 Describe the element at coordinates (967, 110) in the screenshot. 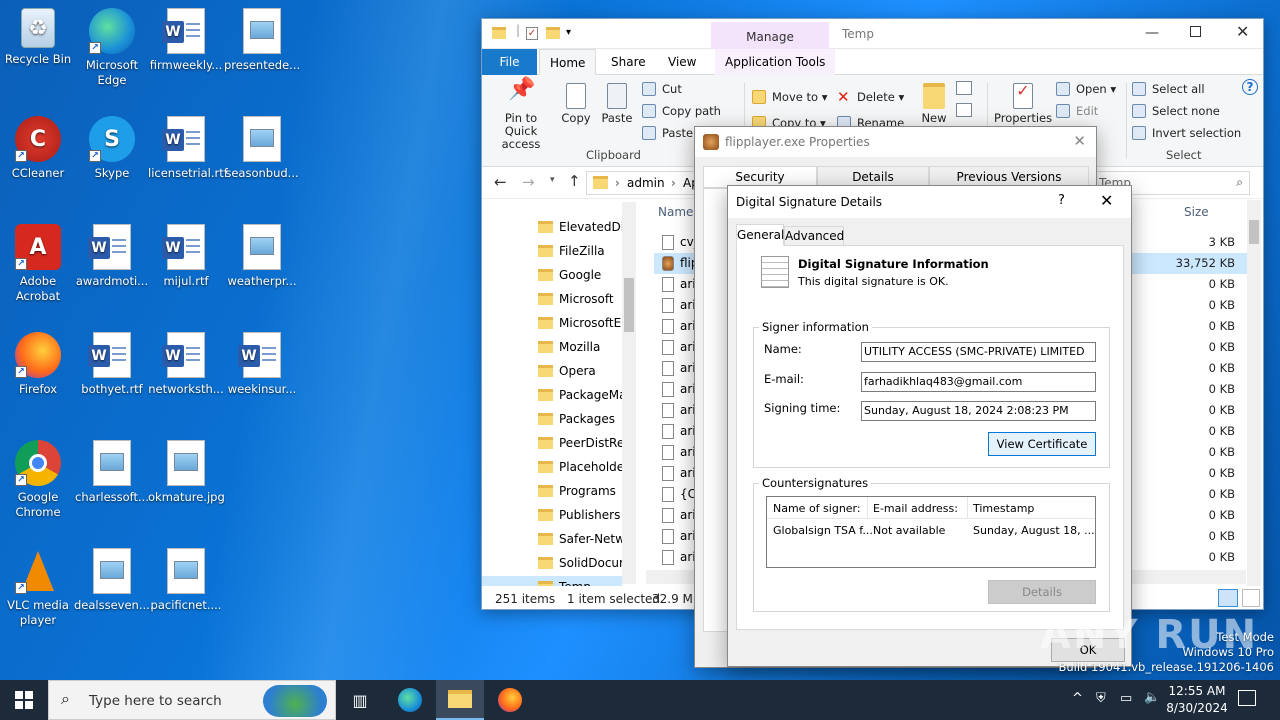

I see `easy-access-button` at that location.